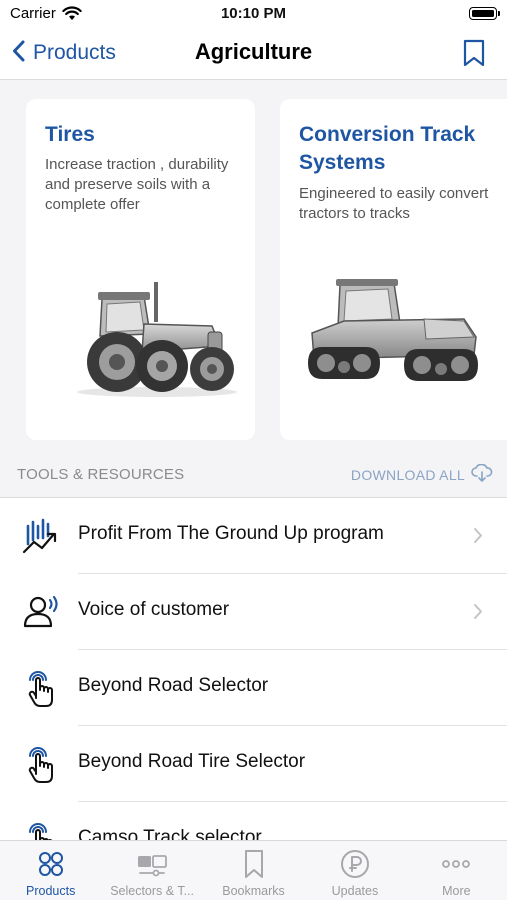 The width and height of the screenshot is (507, 900). What do you see at coordinates (154, 609) in the screenshot?
I see `list-item-label: Voice of customer` at bounding box center [154, 609].